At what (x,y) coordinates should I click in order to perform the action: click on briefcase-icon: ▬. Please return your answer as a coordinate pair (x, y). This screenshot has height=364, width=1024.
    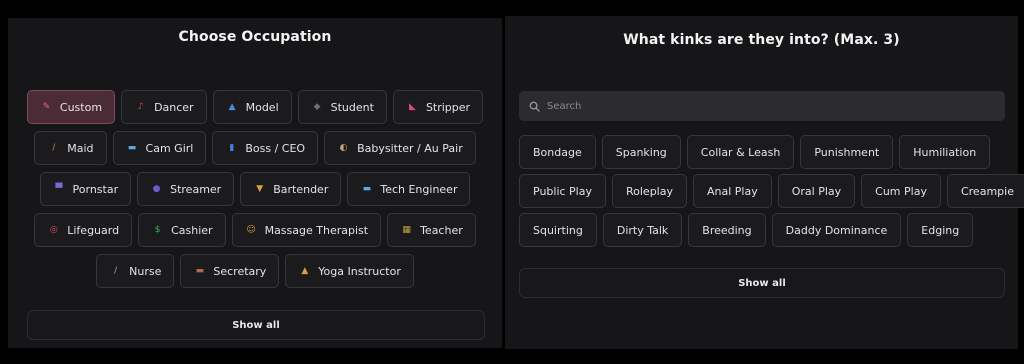
    Looking at the image, I should click on (200, 270).